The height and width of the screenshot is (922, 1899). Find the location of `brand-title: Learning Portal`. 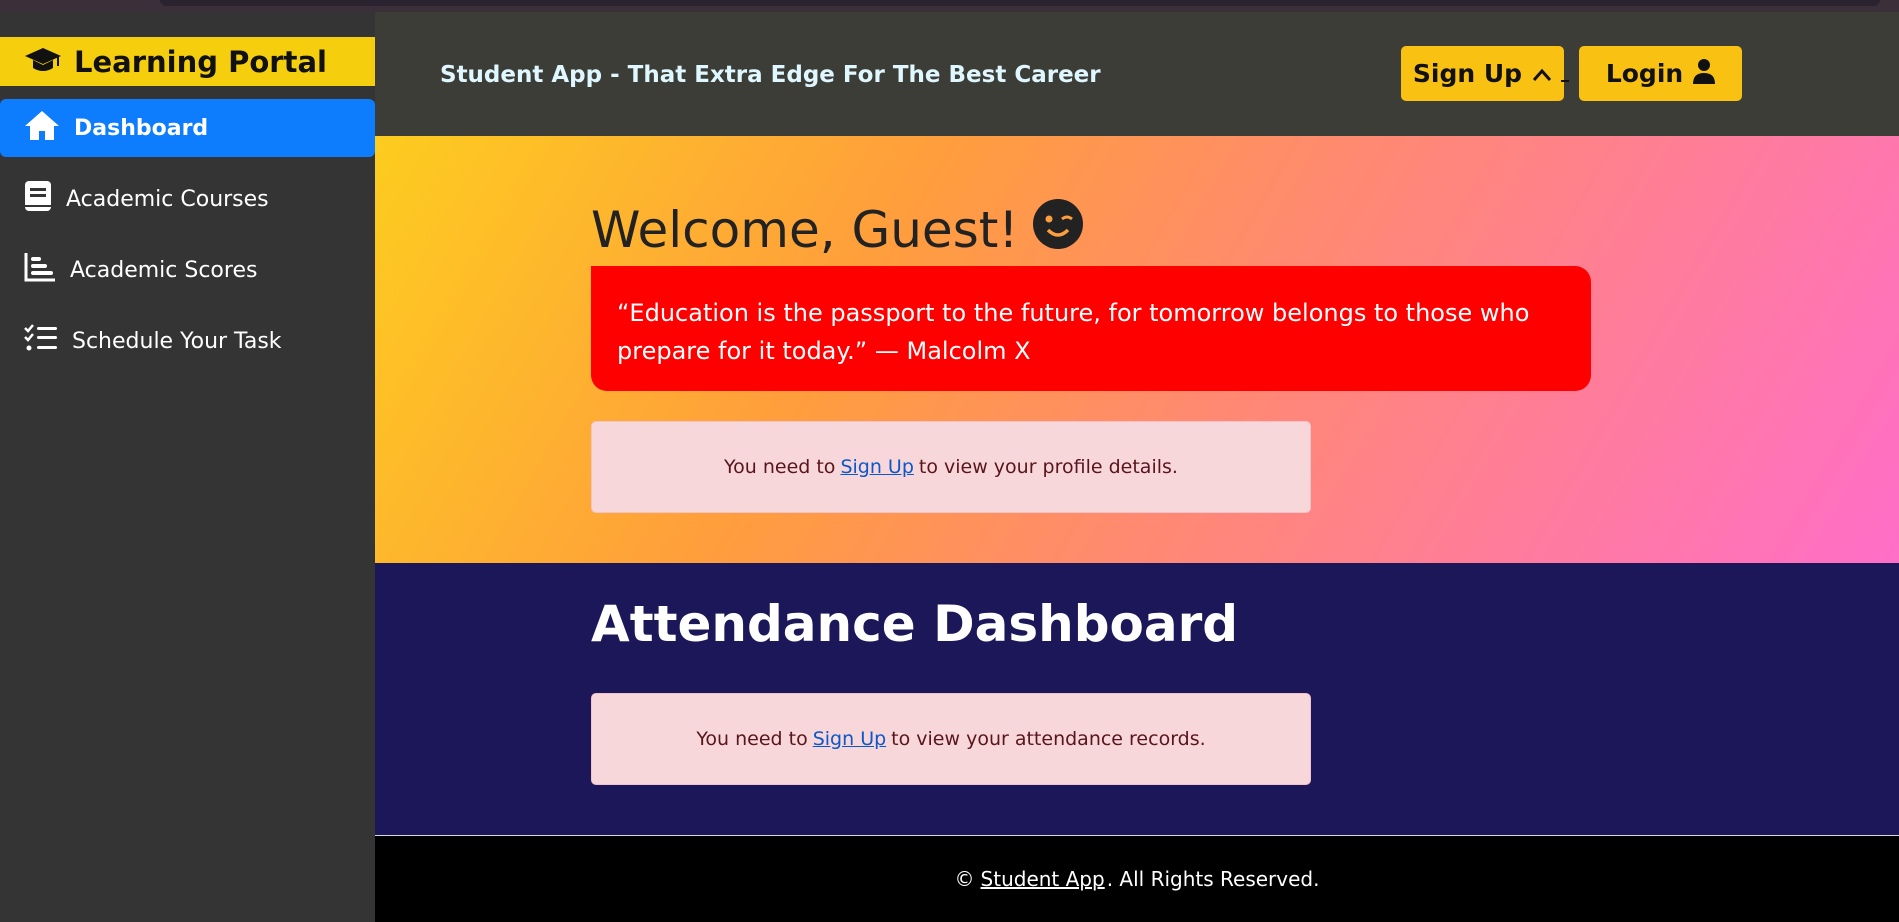

brand-title: Learning Portal is located at coordinates (200, 61).